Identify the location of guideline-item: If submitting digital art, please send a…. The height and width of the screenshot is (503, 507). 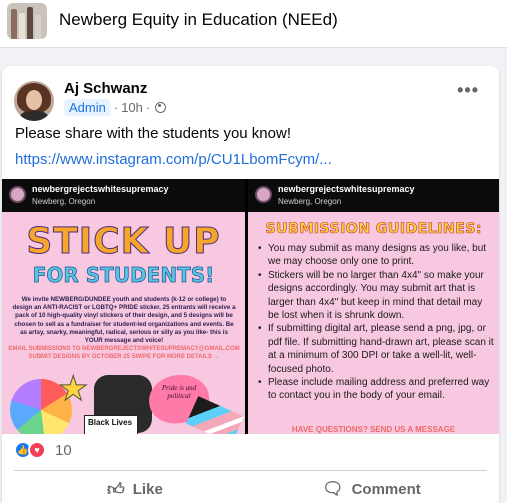
(377, 349).